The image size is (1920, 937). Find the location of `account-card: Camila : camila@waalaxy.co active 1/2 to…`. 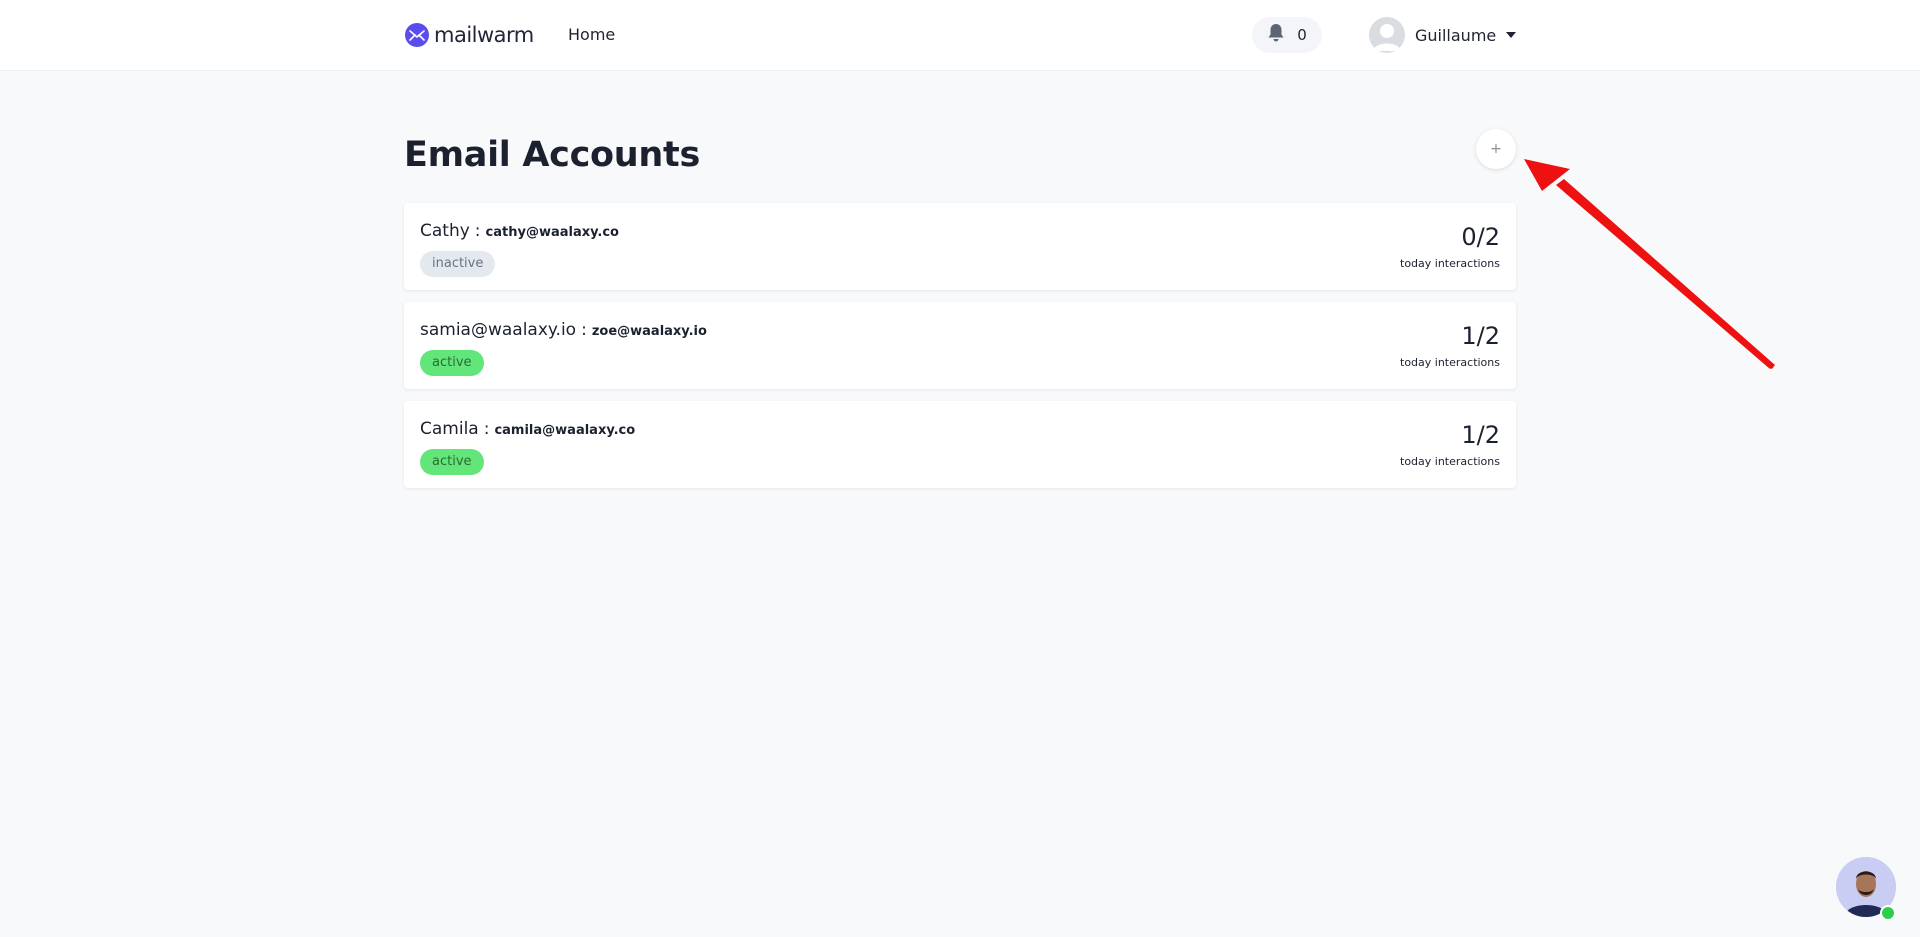

account-card: Camila : camila@waalaxy.co active 1/2 to… is located at coordinates (960, 444).